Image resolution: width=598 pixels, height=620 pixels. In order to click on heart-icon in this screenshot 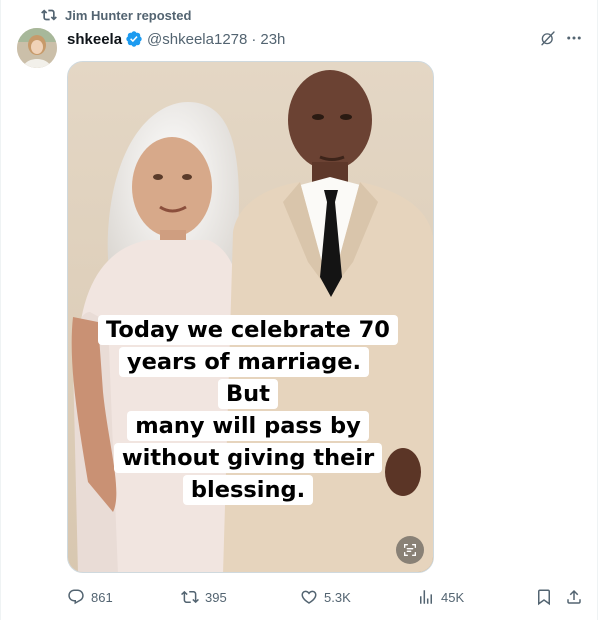, I will do `click(309, 597)`.